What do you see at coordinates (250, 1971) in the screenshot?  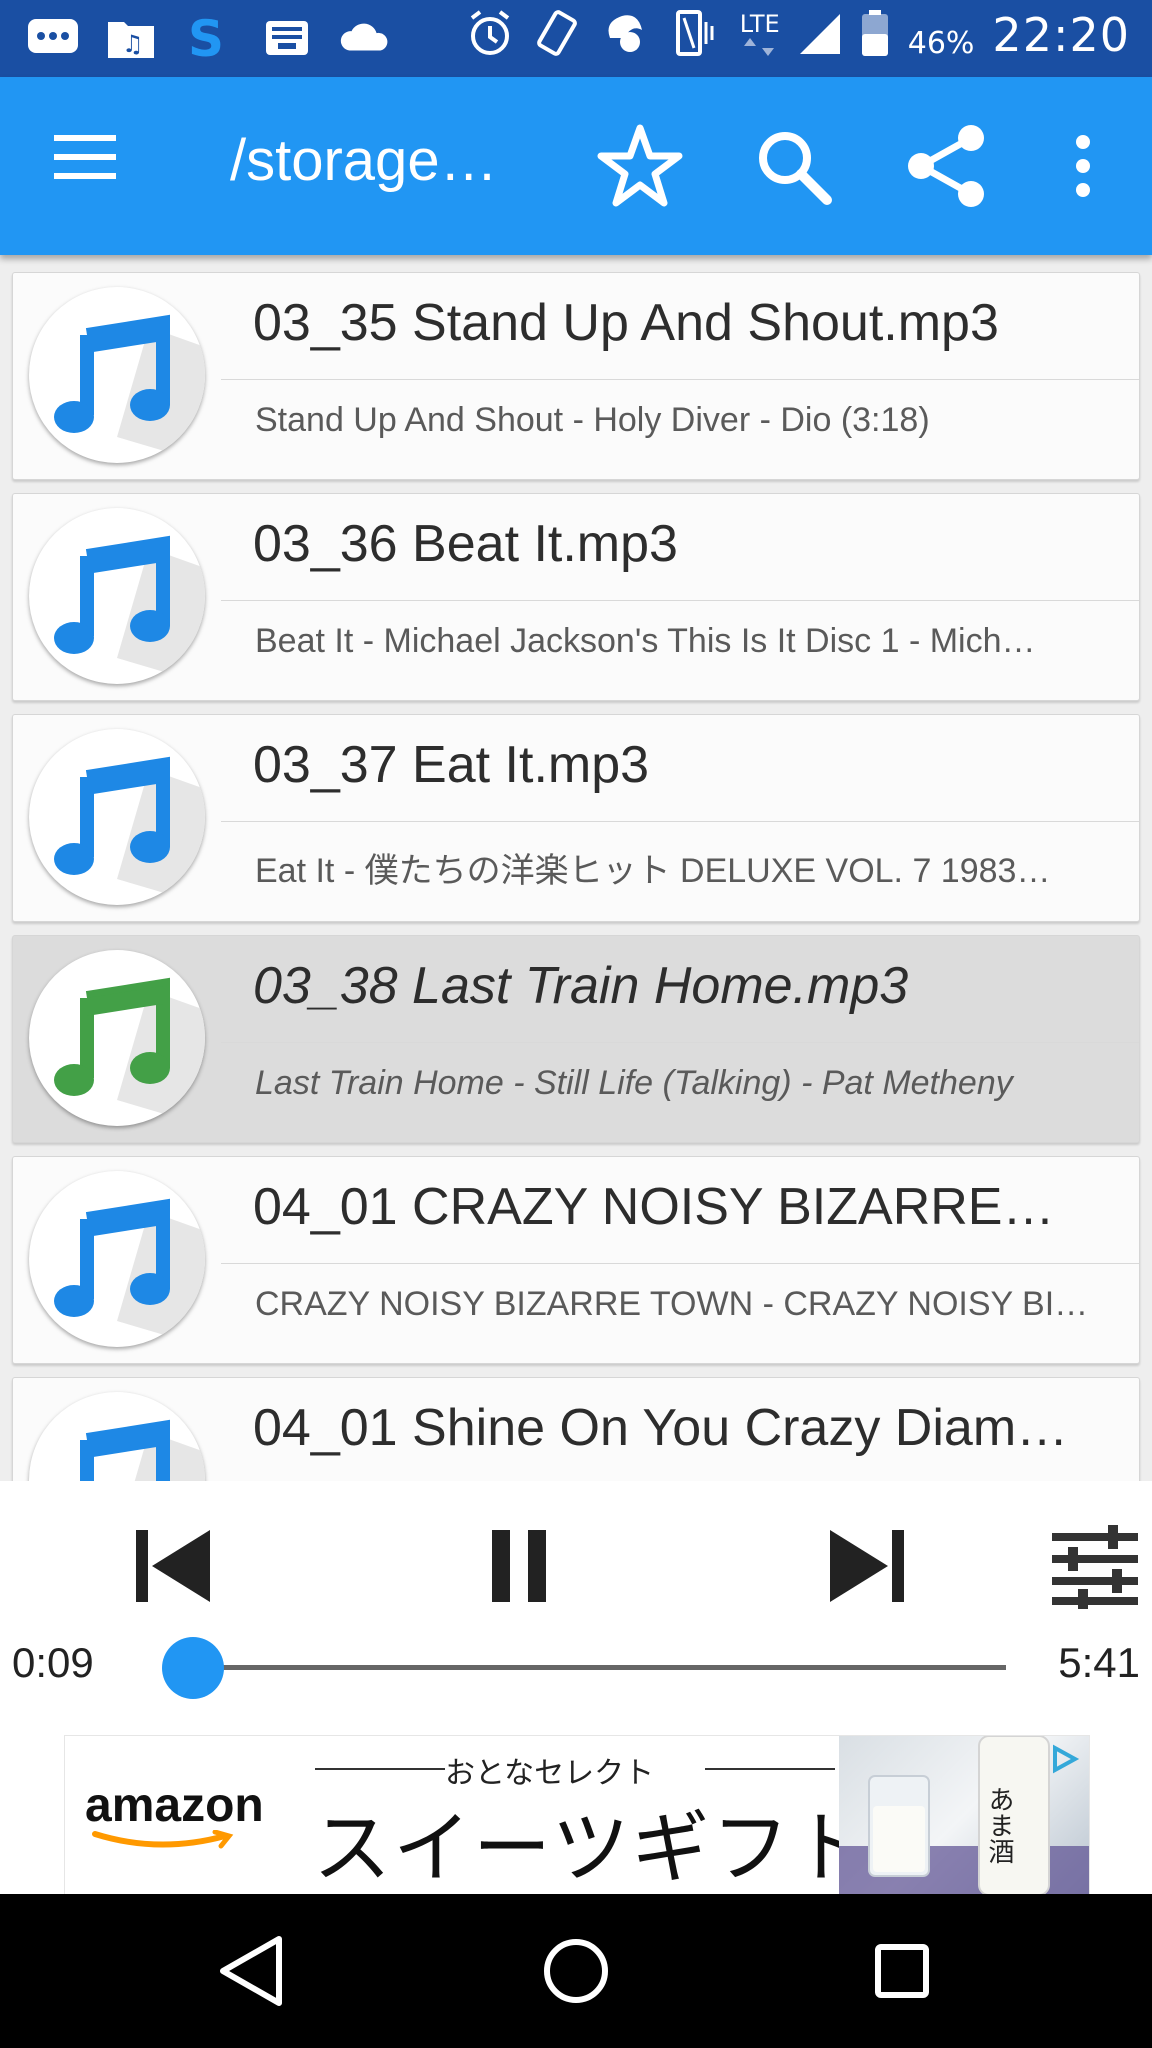 I see `back-icon` at bounding box center [250, 1971].